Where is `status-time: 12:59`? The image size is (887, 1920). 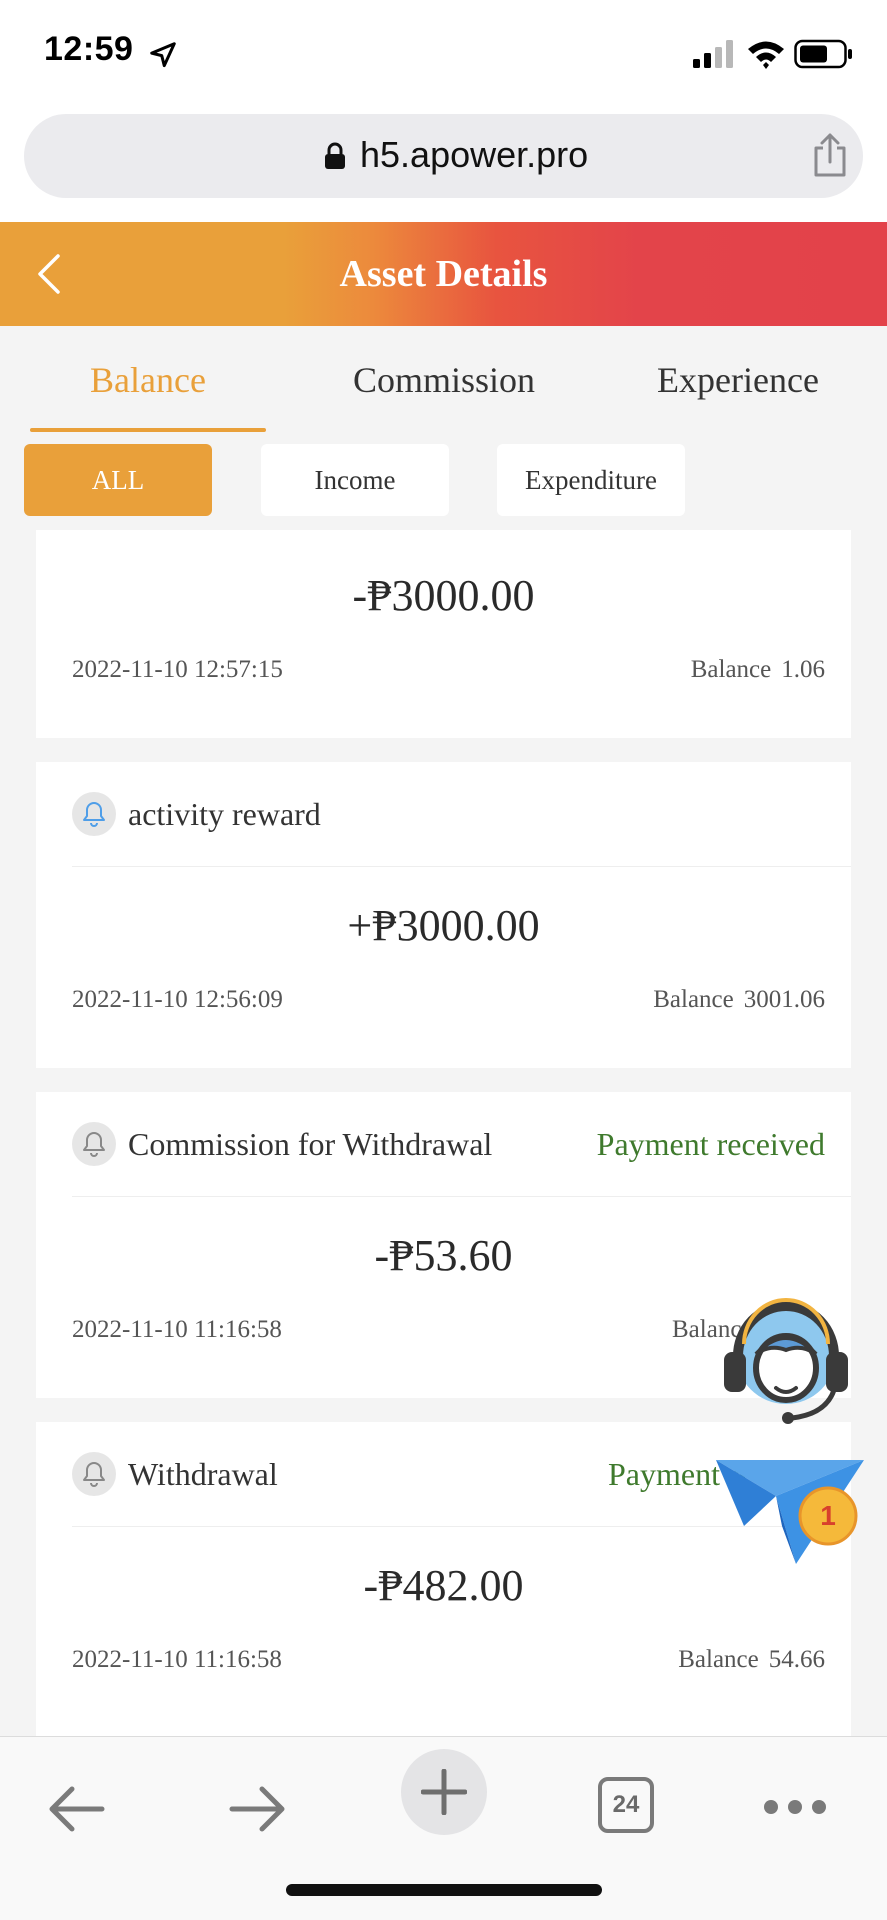
status-time: 12:59 is located at coordinates (89, 49).